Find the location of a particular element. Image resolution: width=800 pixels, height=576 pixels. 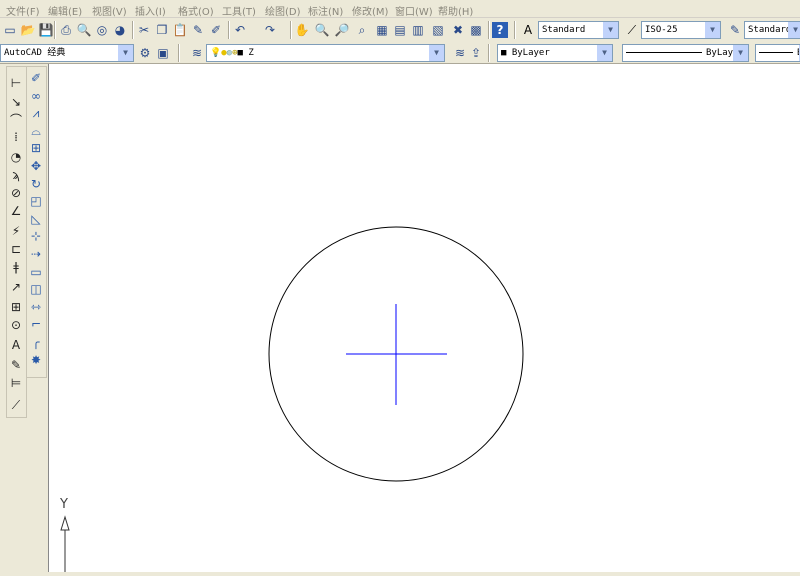

workspace-lock-icon: ▣ is located at coordinates (163, 53).